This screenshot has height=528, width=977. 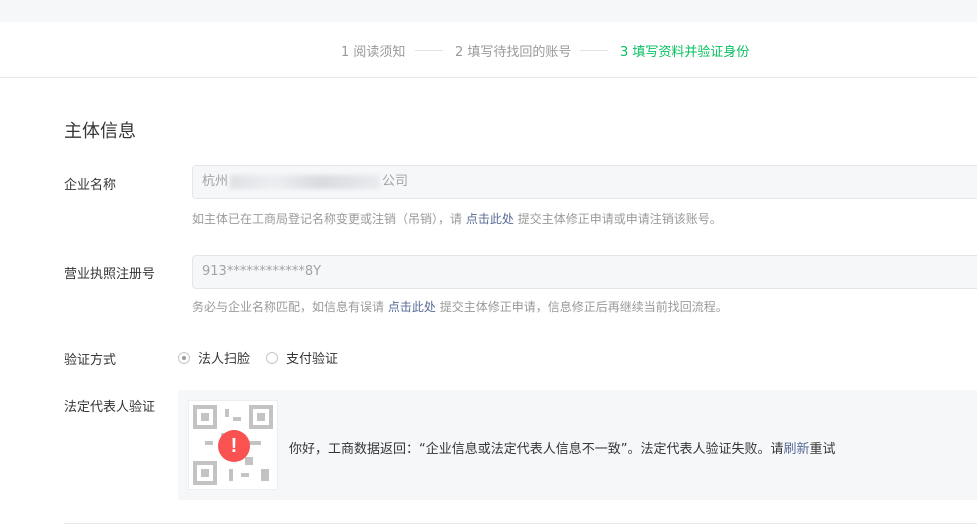 What do you see at coordinates (312, 359) in the screenshot?
I see `radio-label: 支付验证` at bounding box center [312, 359].